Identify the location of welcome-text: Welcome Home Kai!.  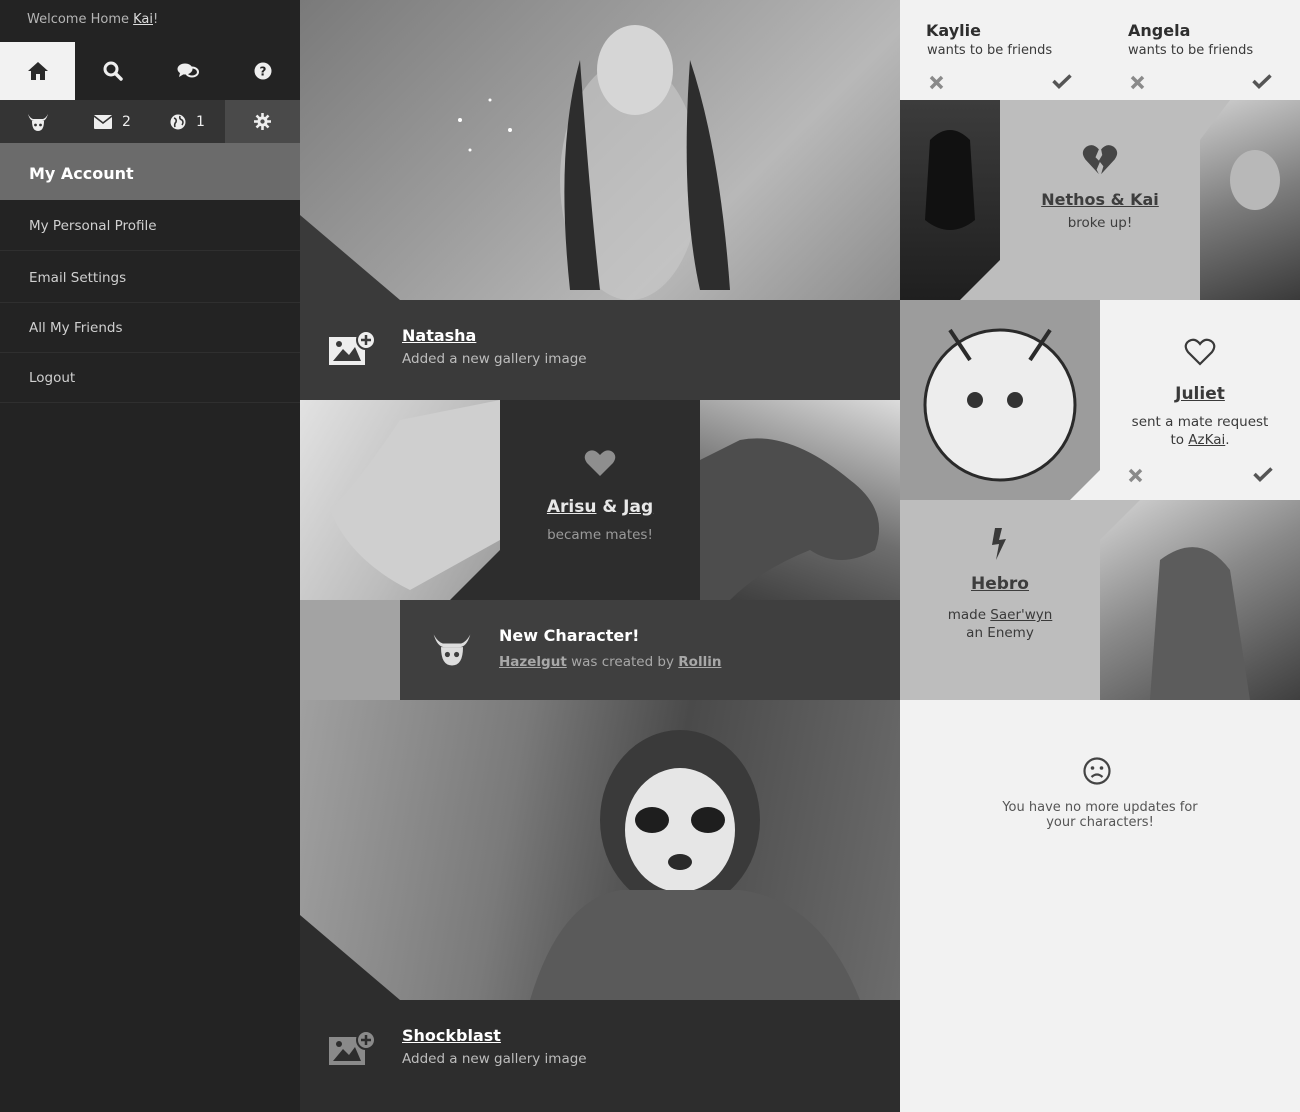
(93, 19).